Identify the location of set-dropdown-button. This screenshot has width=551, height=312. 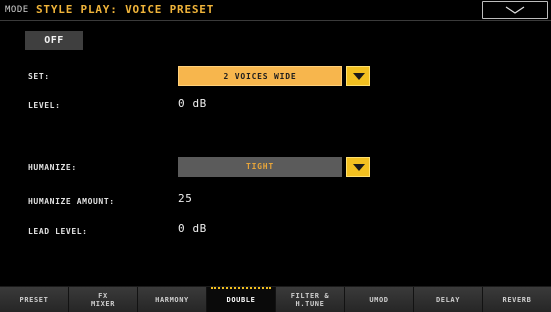
(358, 76).